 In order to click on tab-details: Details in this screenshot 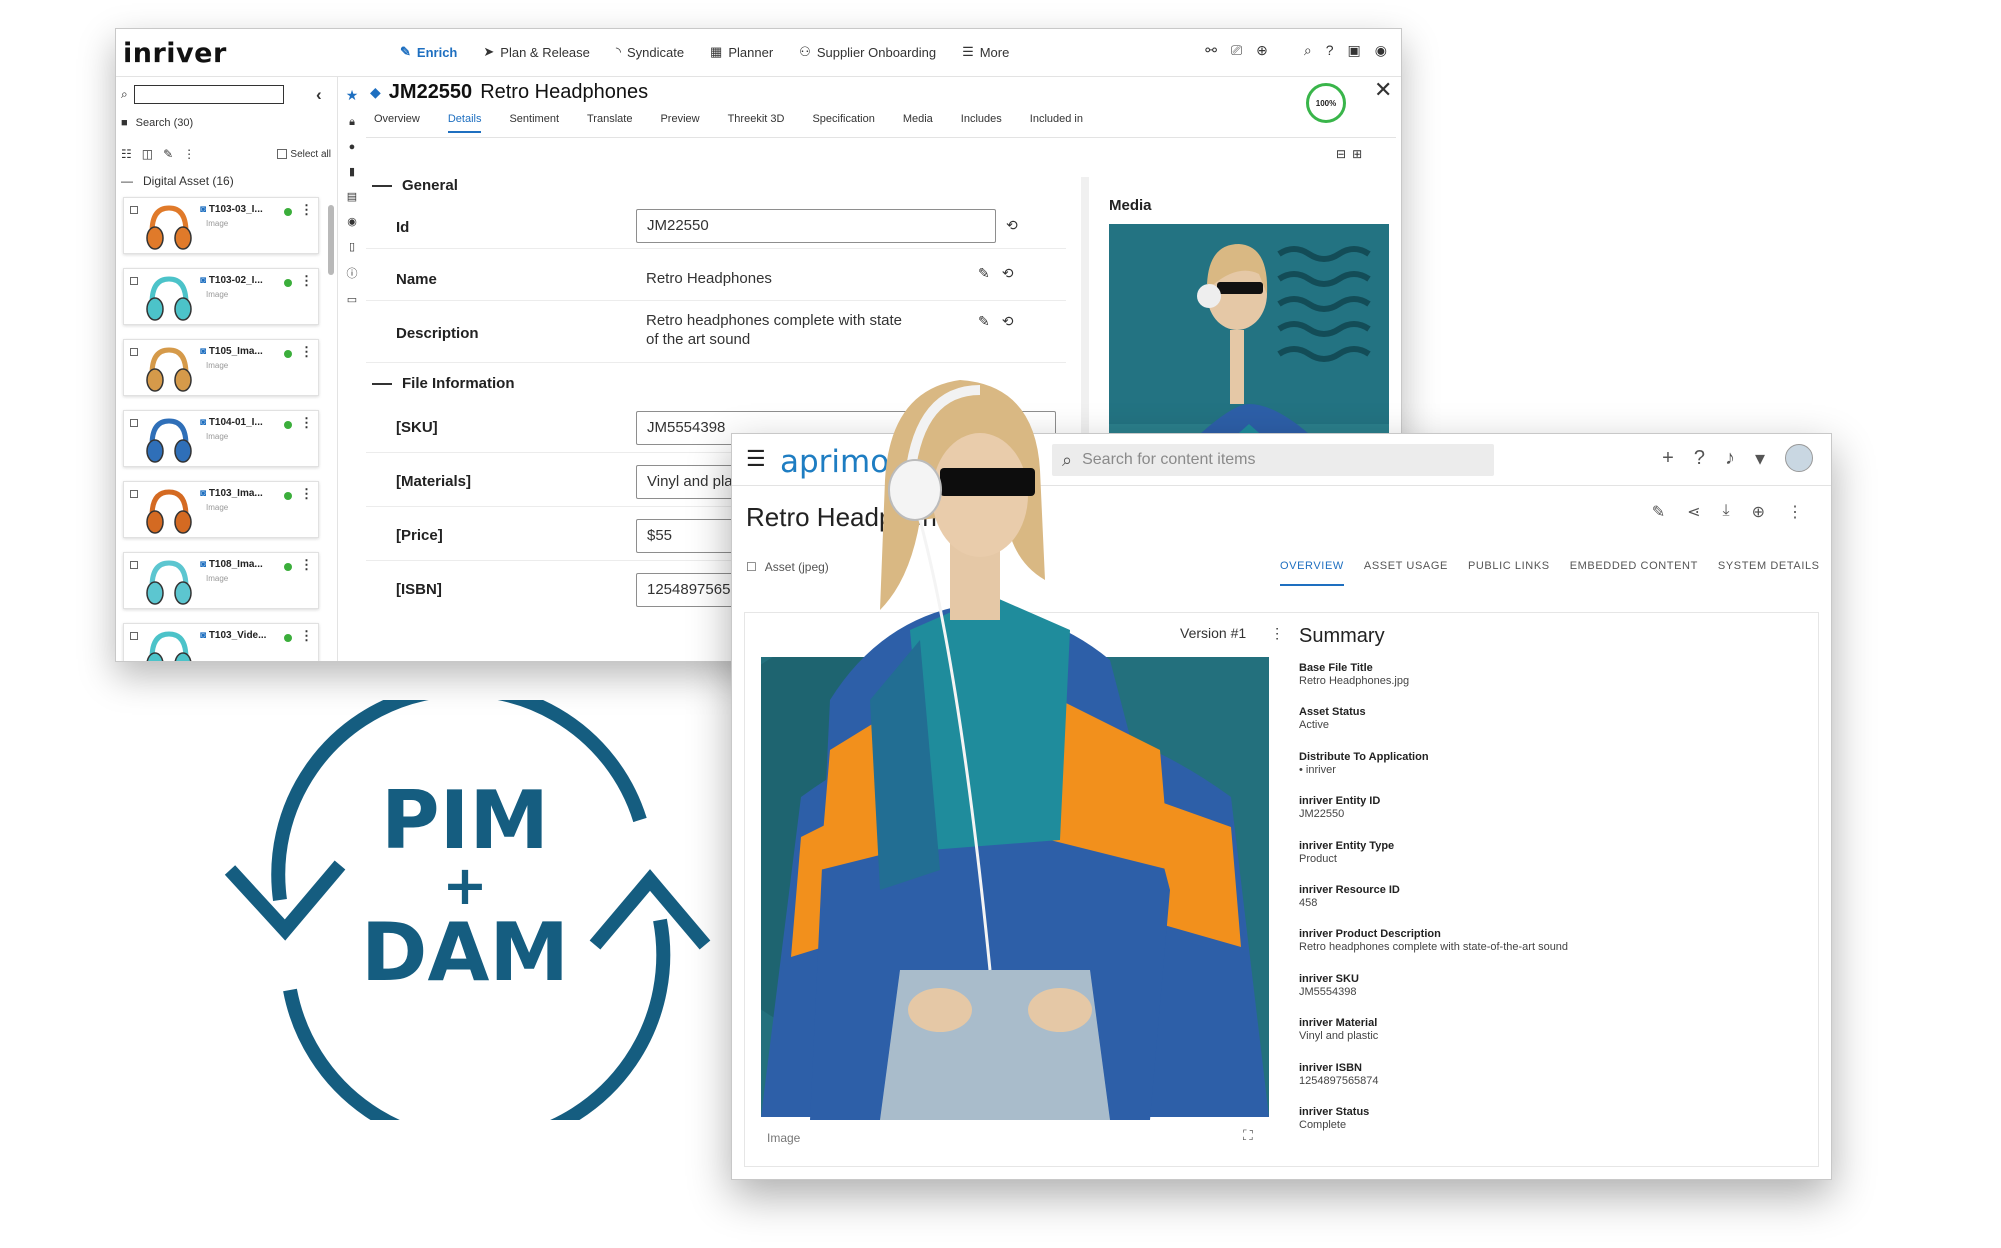, I will do `click(464, 123)`.